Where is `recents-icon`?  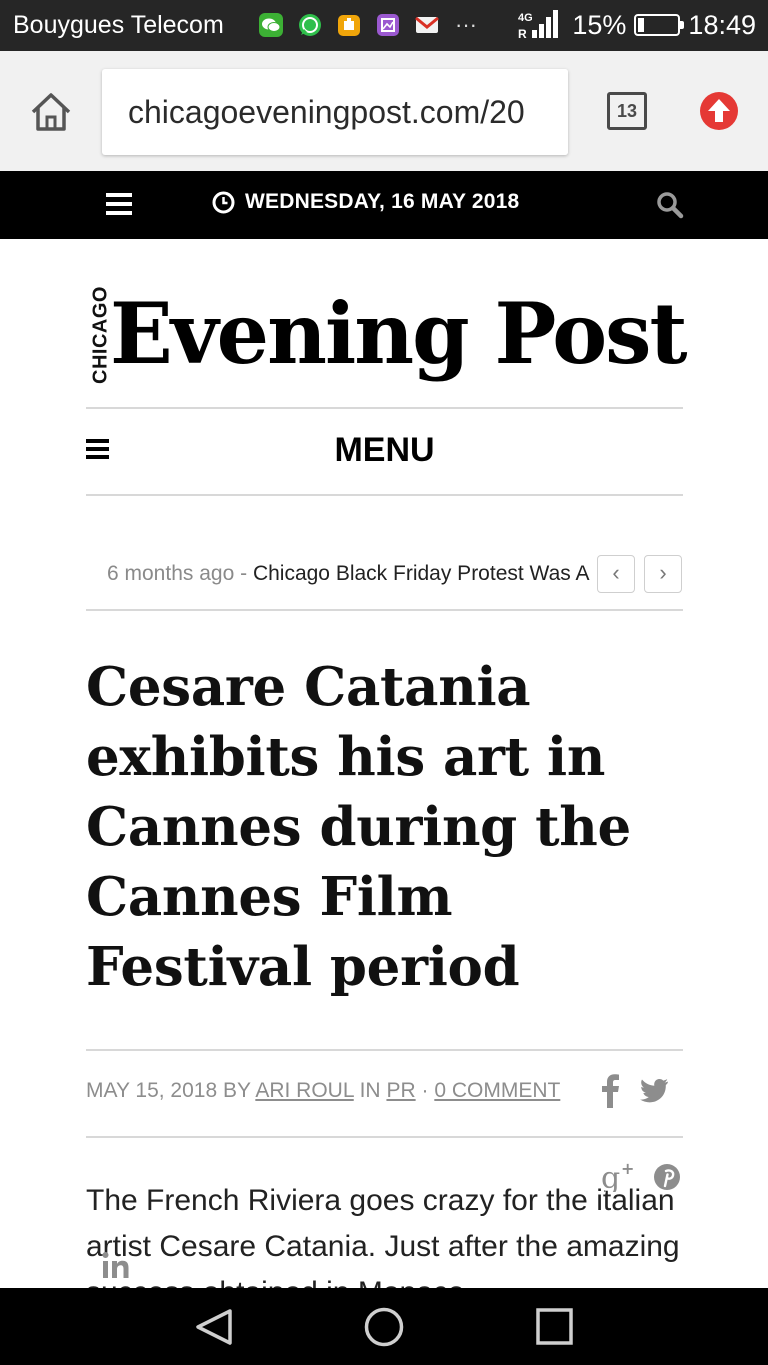
recents-icon is located at coordinates (554, 1327).